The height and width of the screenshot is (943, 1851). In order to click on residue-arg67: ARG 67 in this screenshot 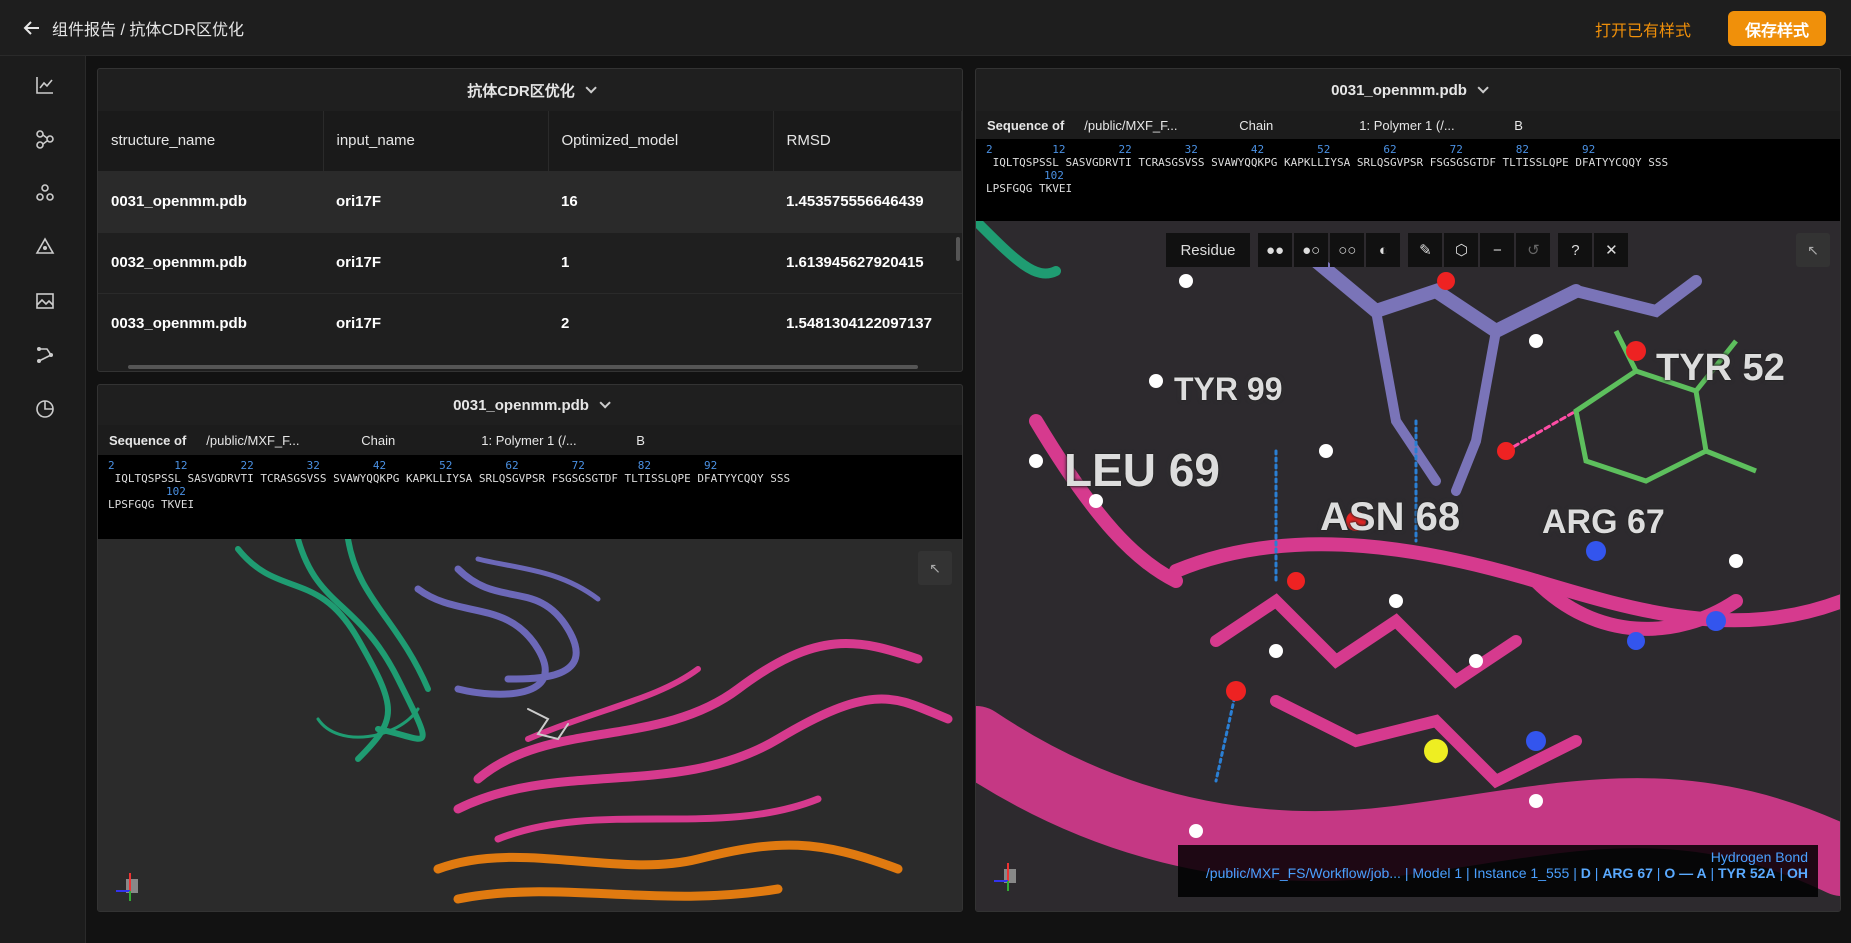, I will do `click(1627, 873)`.